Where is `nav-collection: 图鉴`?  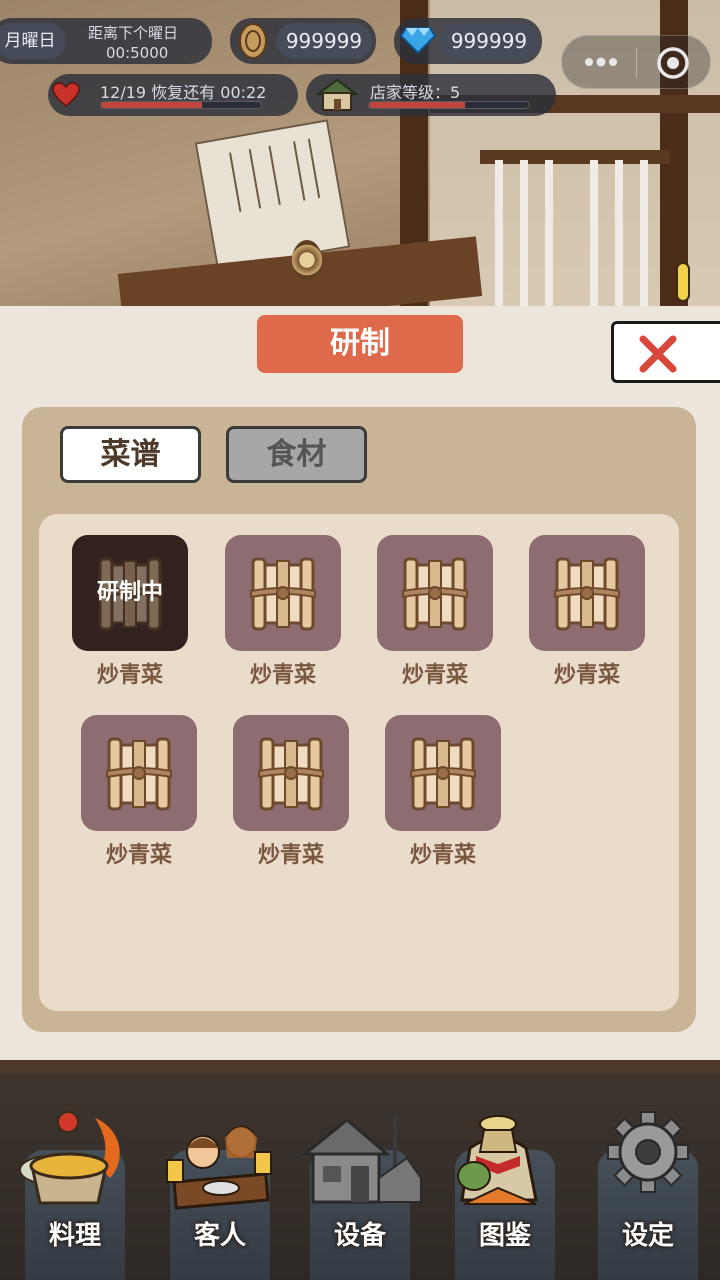
nav-collection: 图鉴 is located at coordinates (505, 1197).